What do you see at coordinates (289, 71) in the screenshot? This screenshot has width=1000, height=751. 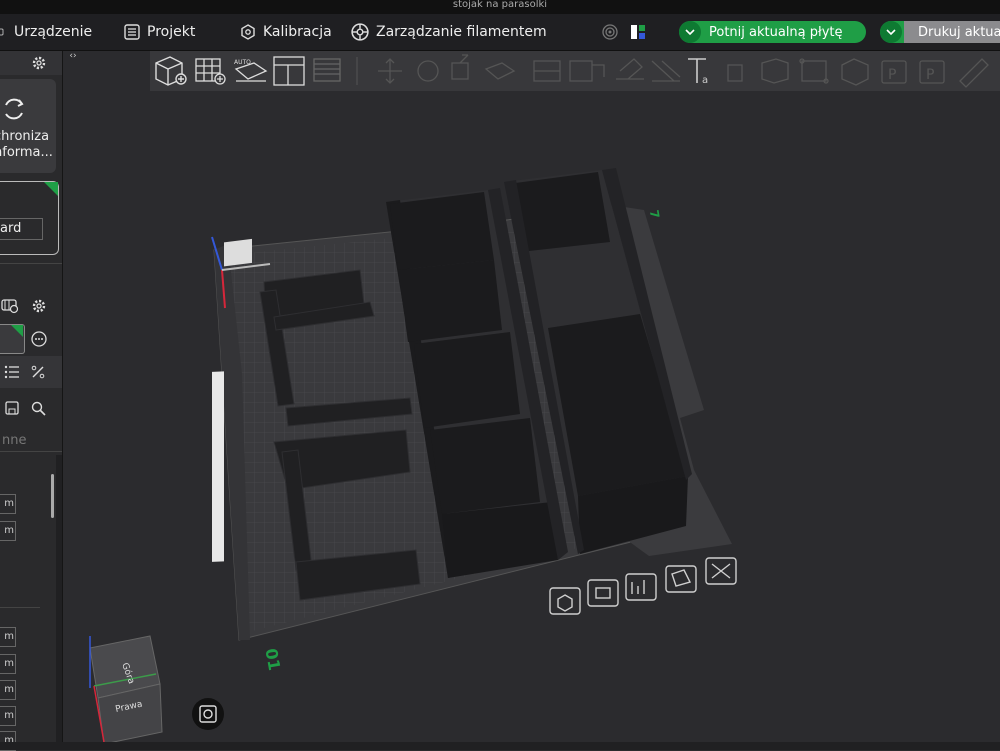 I see `arrange-icon` at bounding box center [289, 71].